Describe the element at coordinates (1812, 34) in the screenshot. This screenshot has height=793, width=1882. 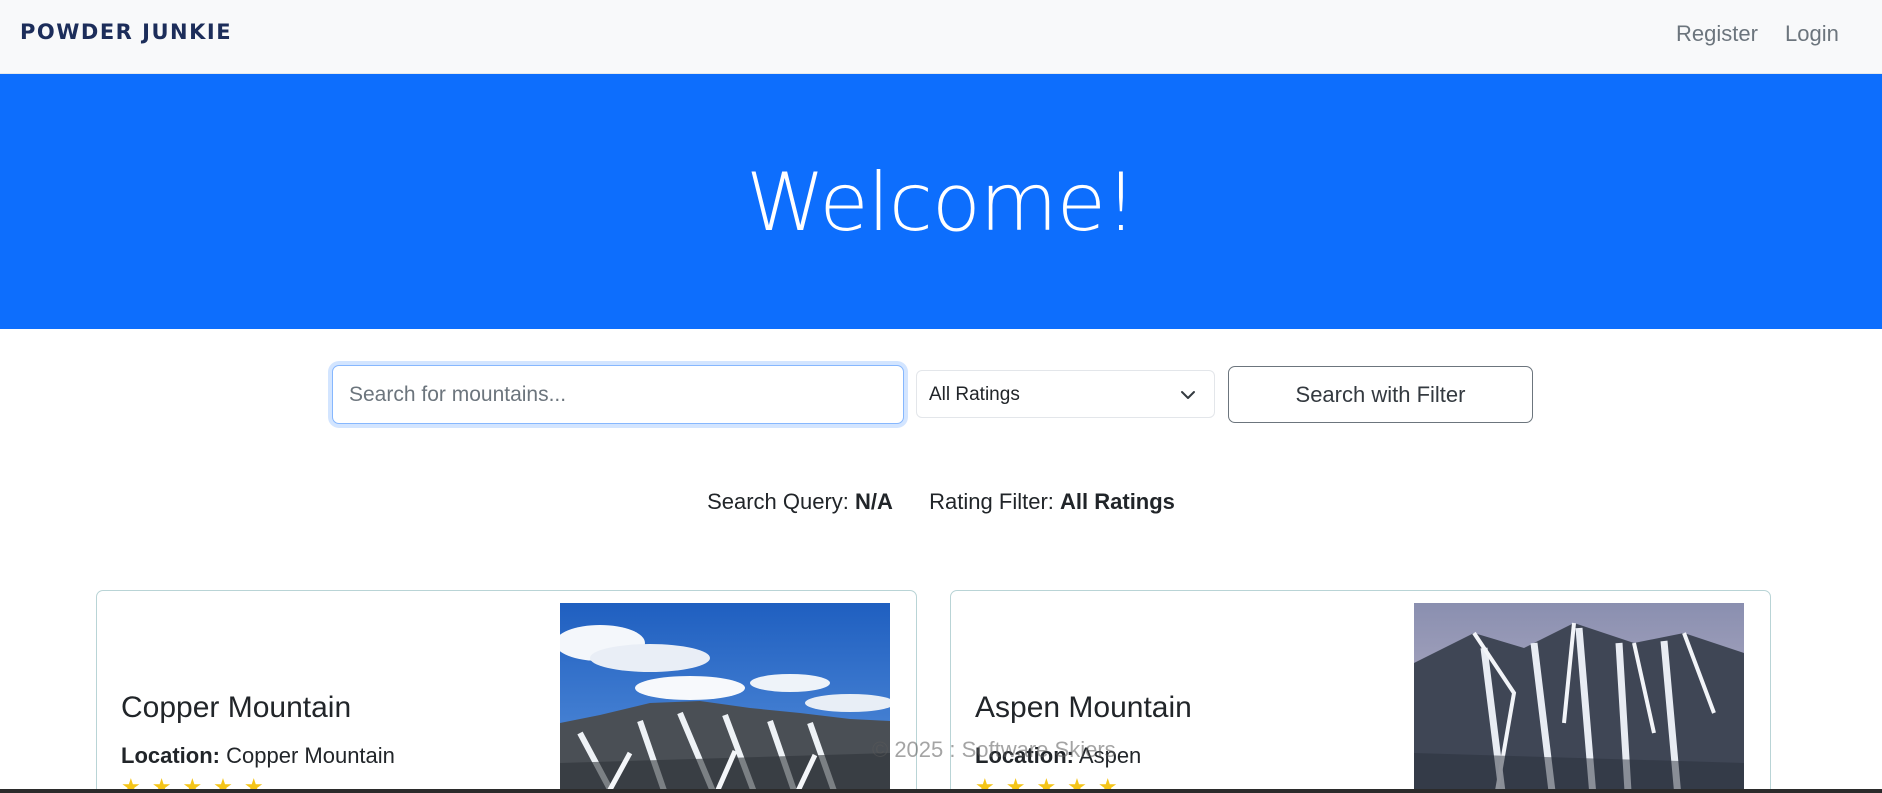
I see `login-link: Login` at that location.